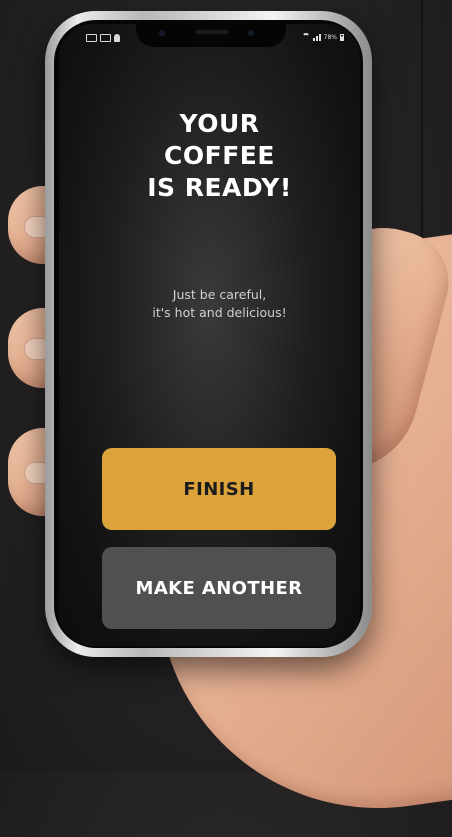 Image resolution: width=452 pixels, height=837 pixels. Describe the element at coordinates (209, 304) in the screenshot. I see `subtitle: Just be careful, it's hot and delicious!` at that location.